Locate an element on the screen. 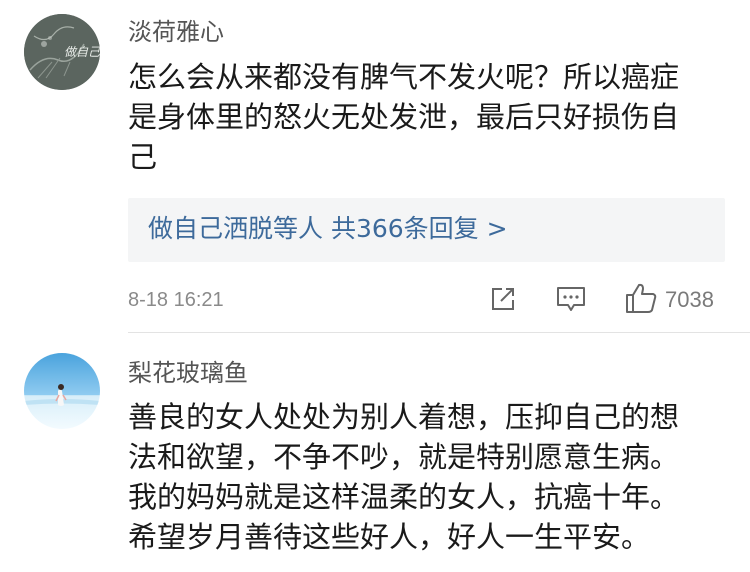 The image size is (750, 572). svg-text: 做自己 is located at coordinates (82, 52).